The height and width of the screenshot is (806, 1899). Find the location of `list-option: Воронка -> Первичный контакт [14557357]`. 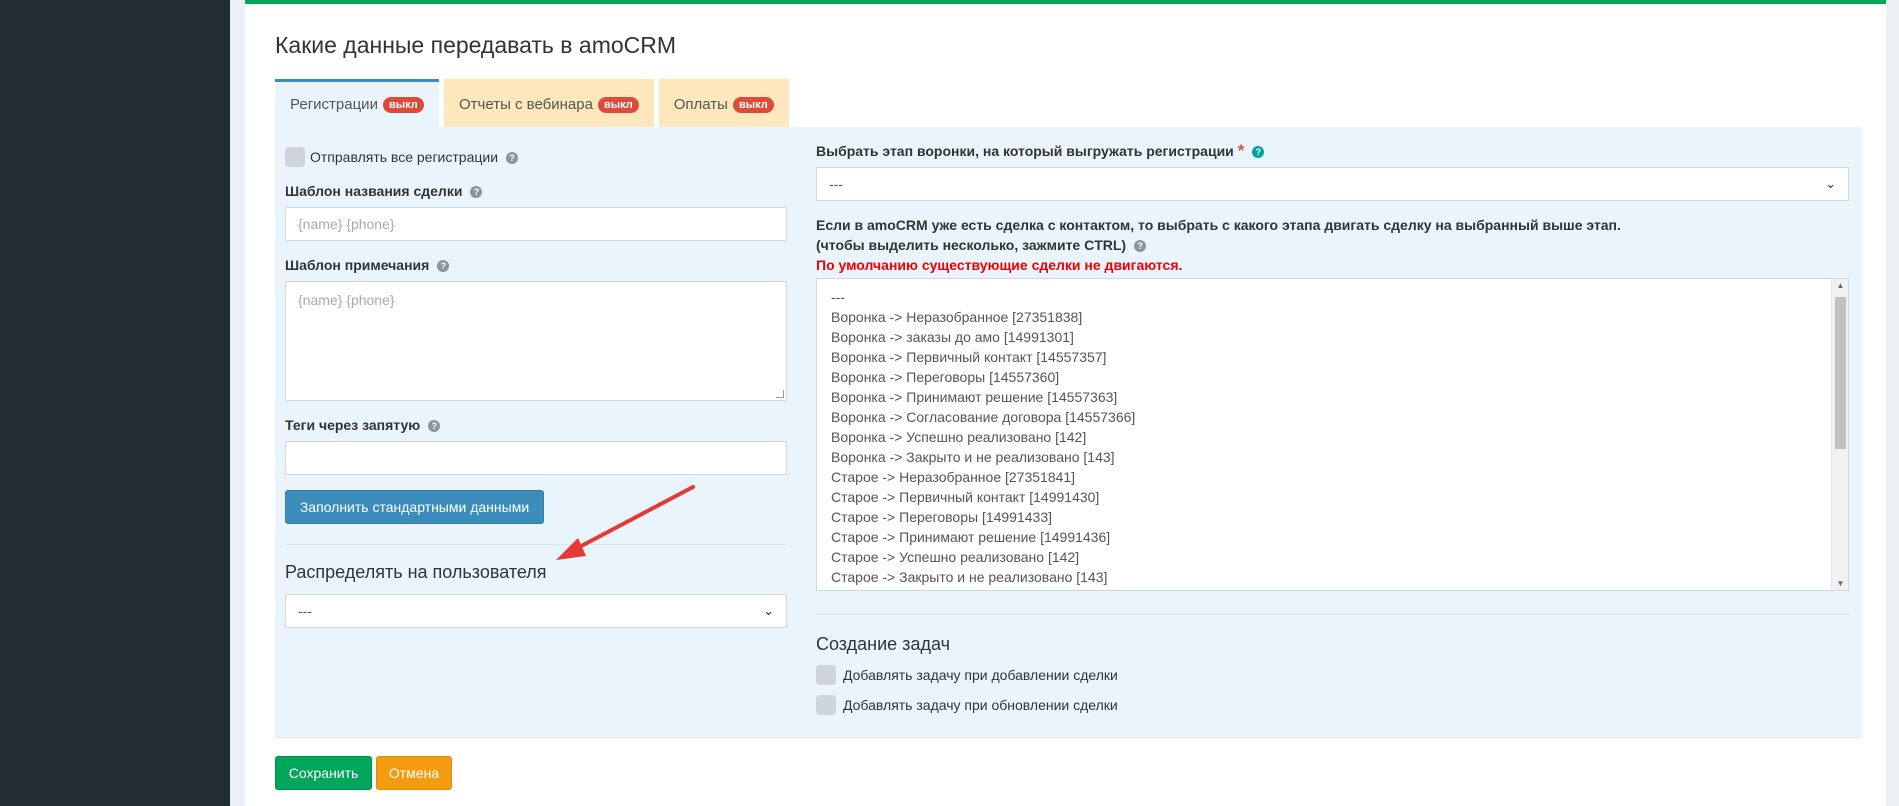

list-option: Воронка -> Первичный контакт [14557357] is located at coordinates (983, 357).